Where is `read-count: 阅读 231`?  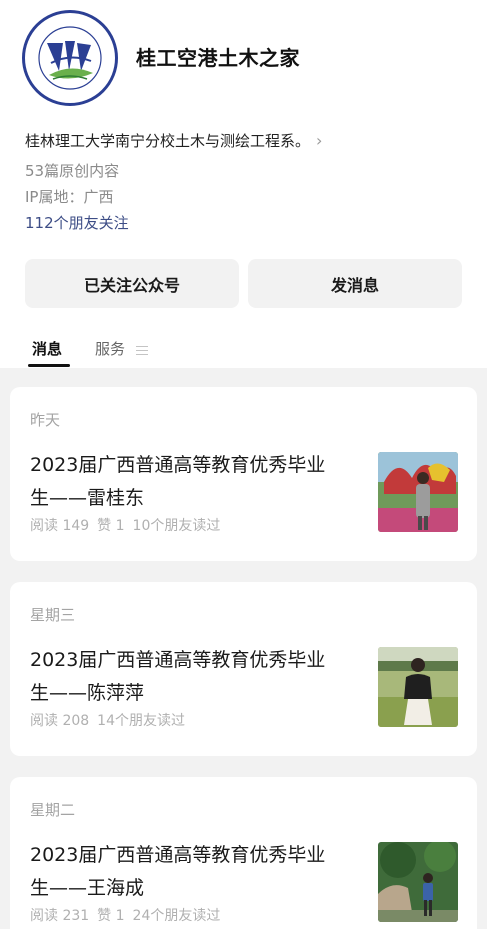 read-count: 阅读 231 is located at coordinates (60, 916).